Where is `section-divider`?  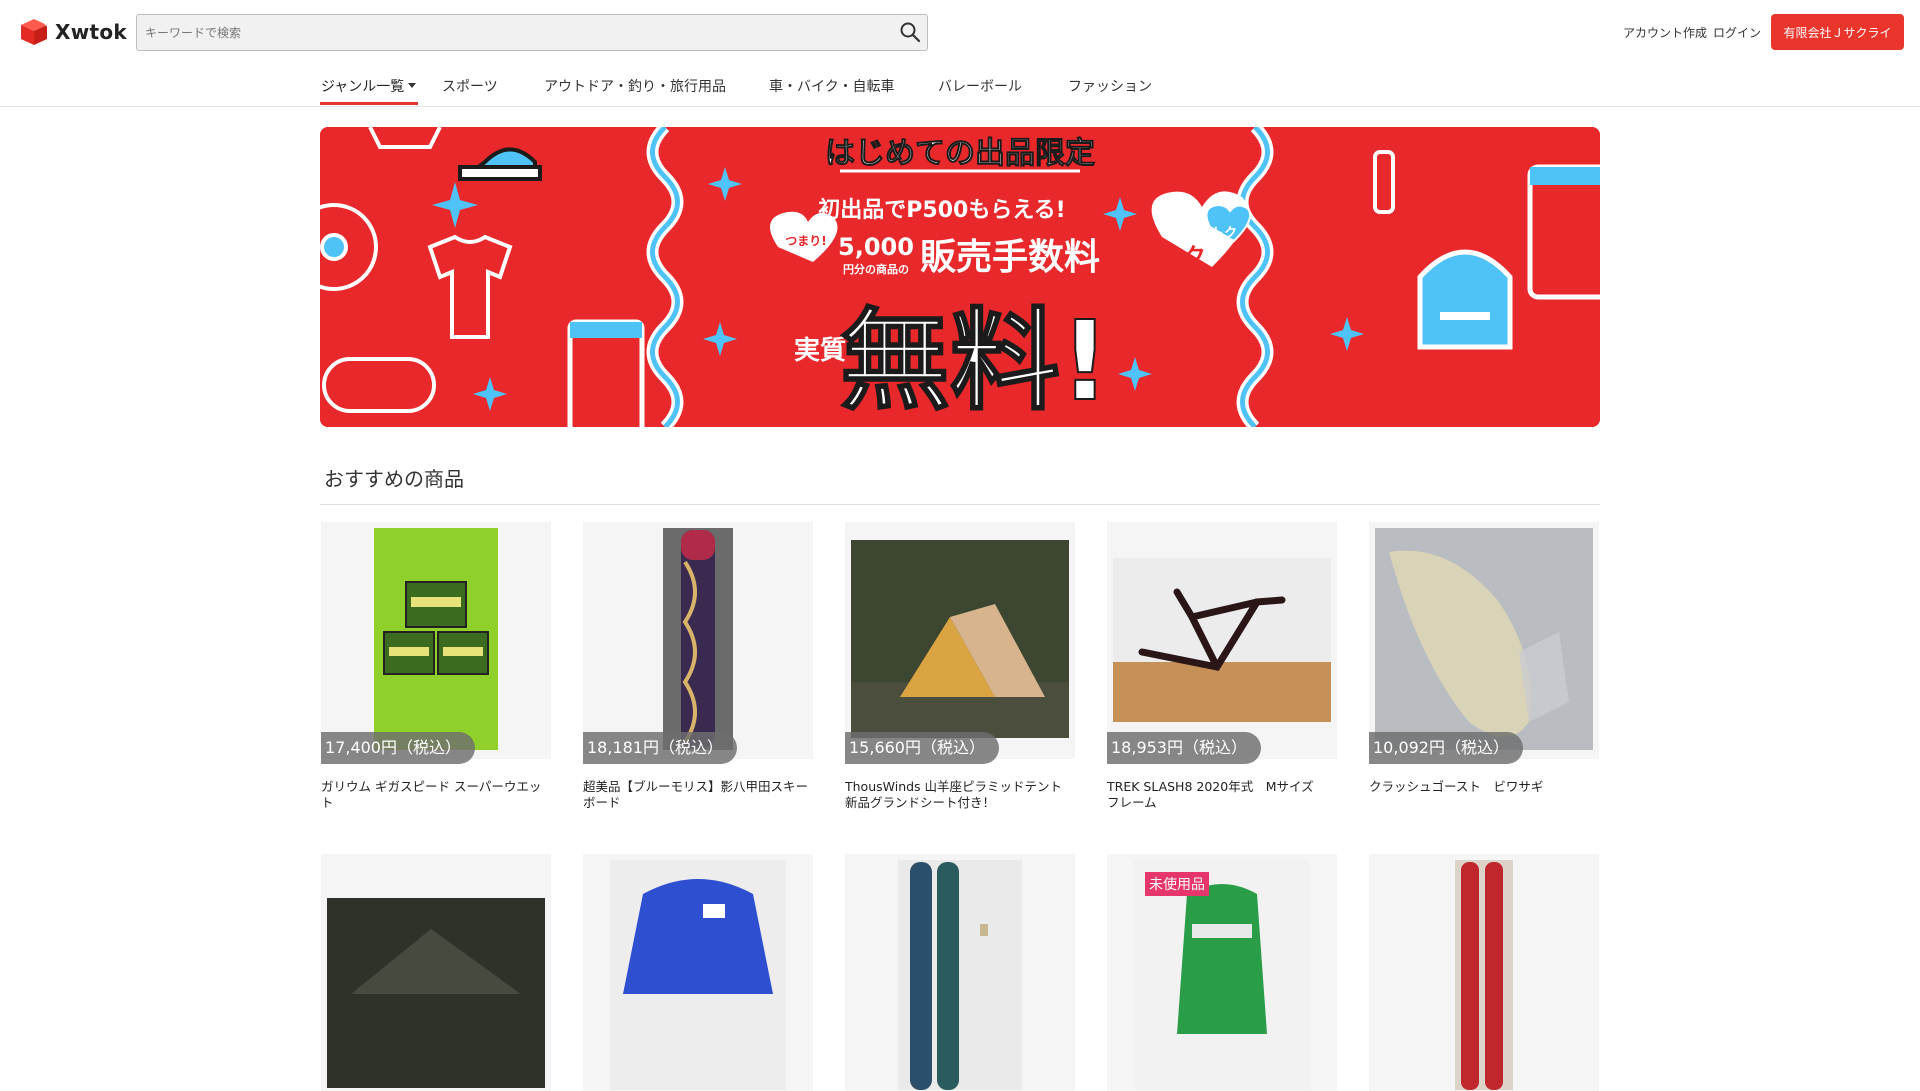 section-divider is located at coordinates (960, 504).